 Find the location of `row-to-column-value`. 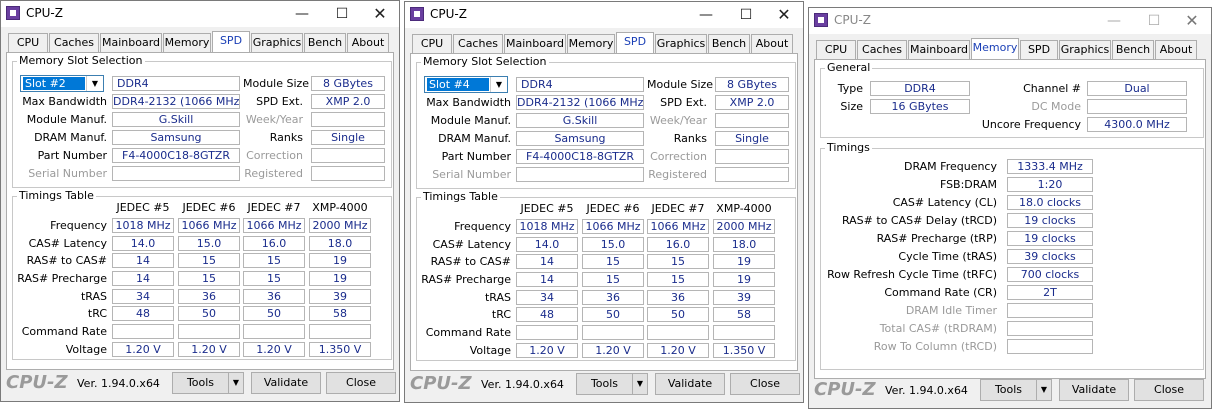

row-to-column-value is located at coordinates (1050, 346).